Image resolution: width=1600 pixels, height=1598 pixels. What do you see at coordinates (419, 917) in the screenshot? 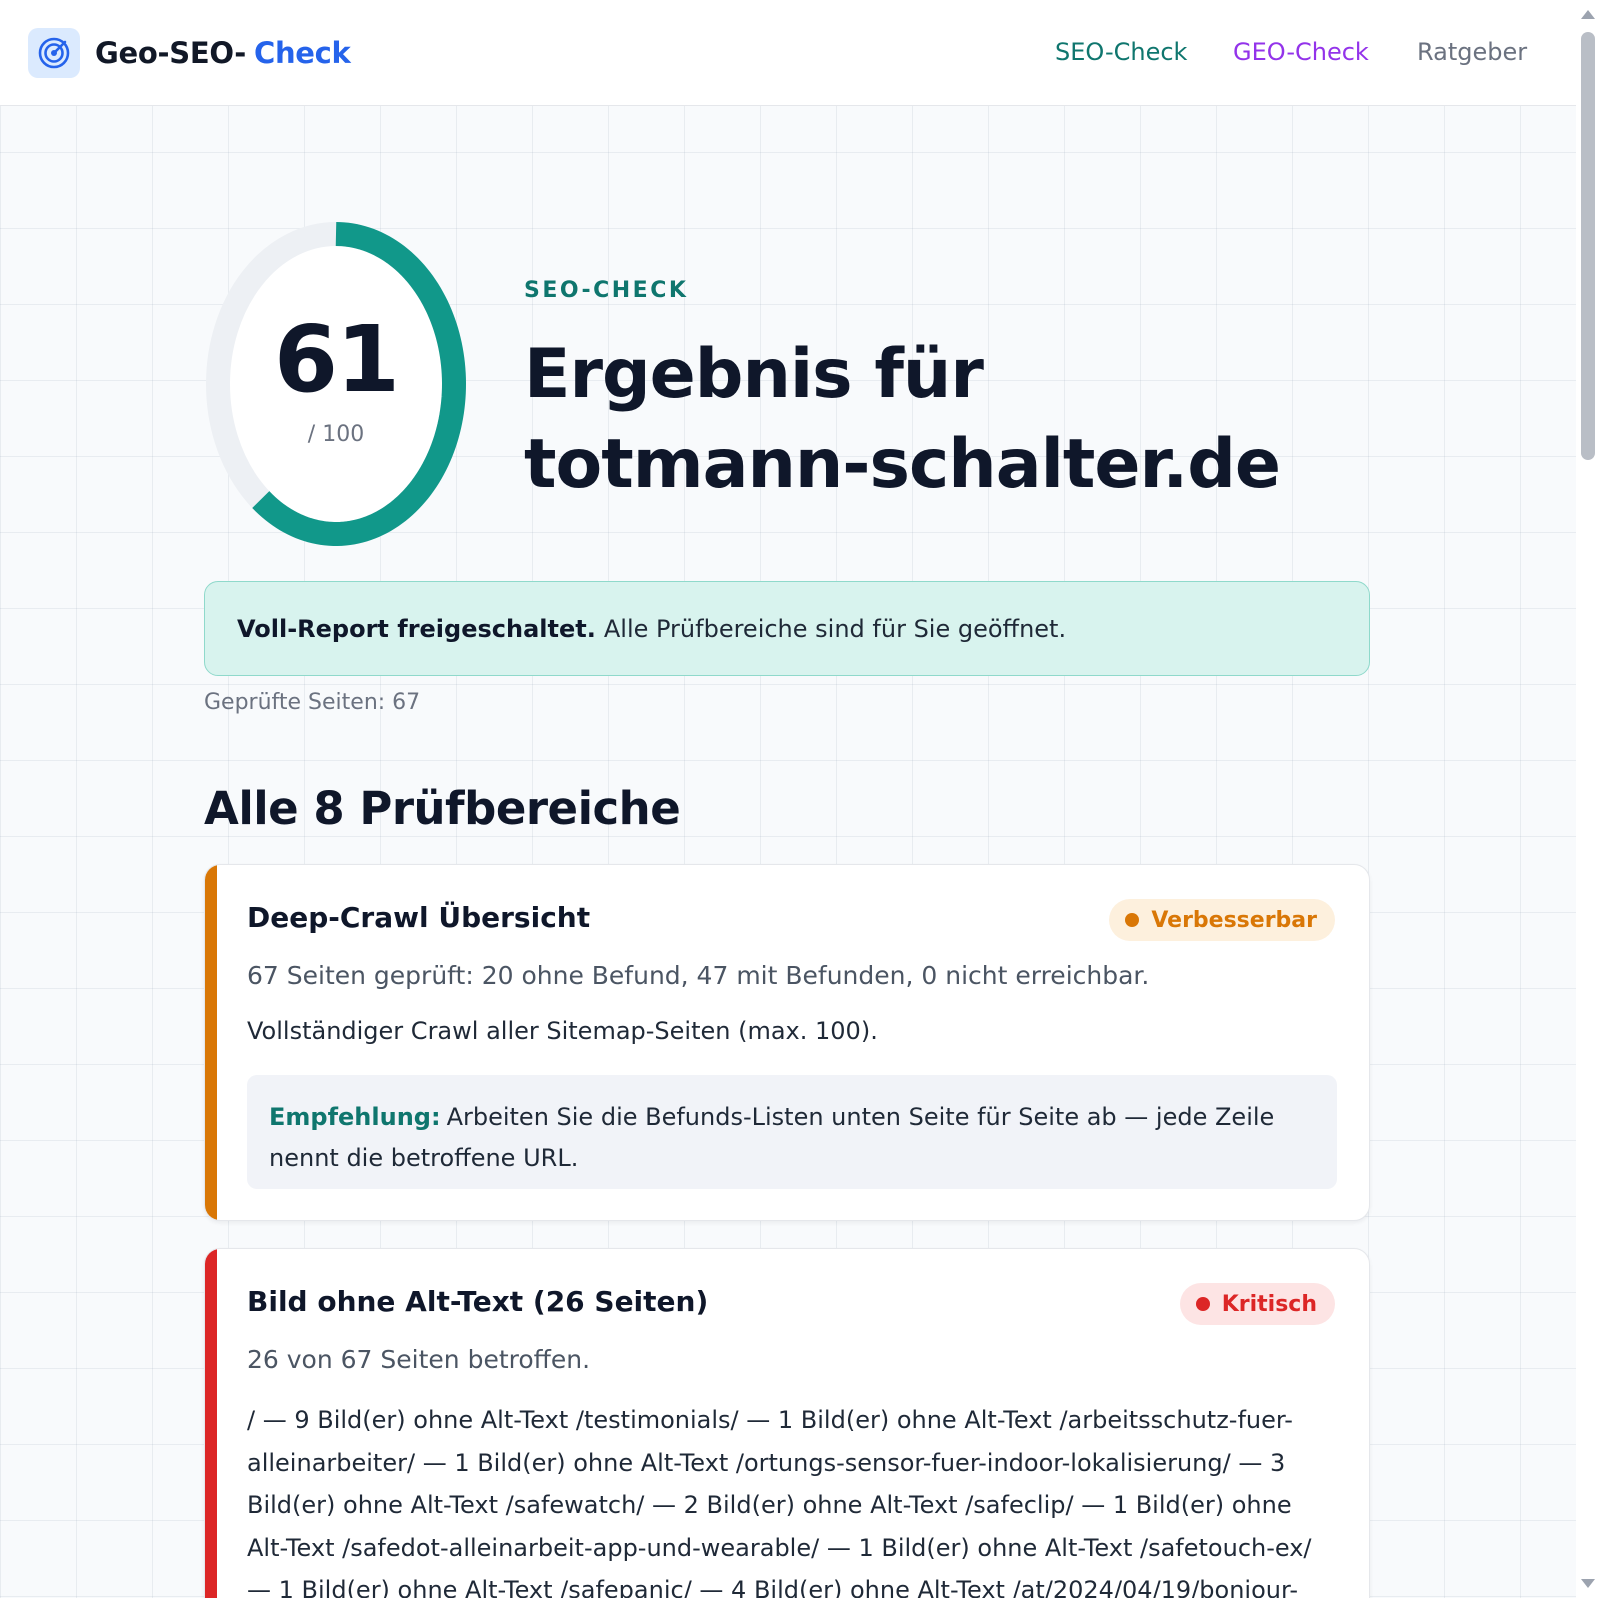
I see `card-title: Deep-Crawl Übersicht` at bounding box center [419, 917].